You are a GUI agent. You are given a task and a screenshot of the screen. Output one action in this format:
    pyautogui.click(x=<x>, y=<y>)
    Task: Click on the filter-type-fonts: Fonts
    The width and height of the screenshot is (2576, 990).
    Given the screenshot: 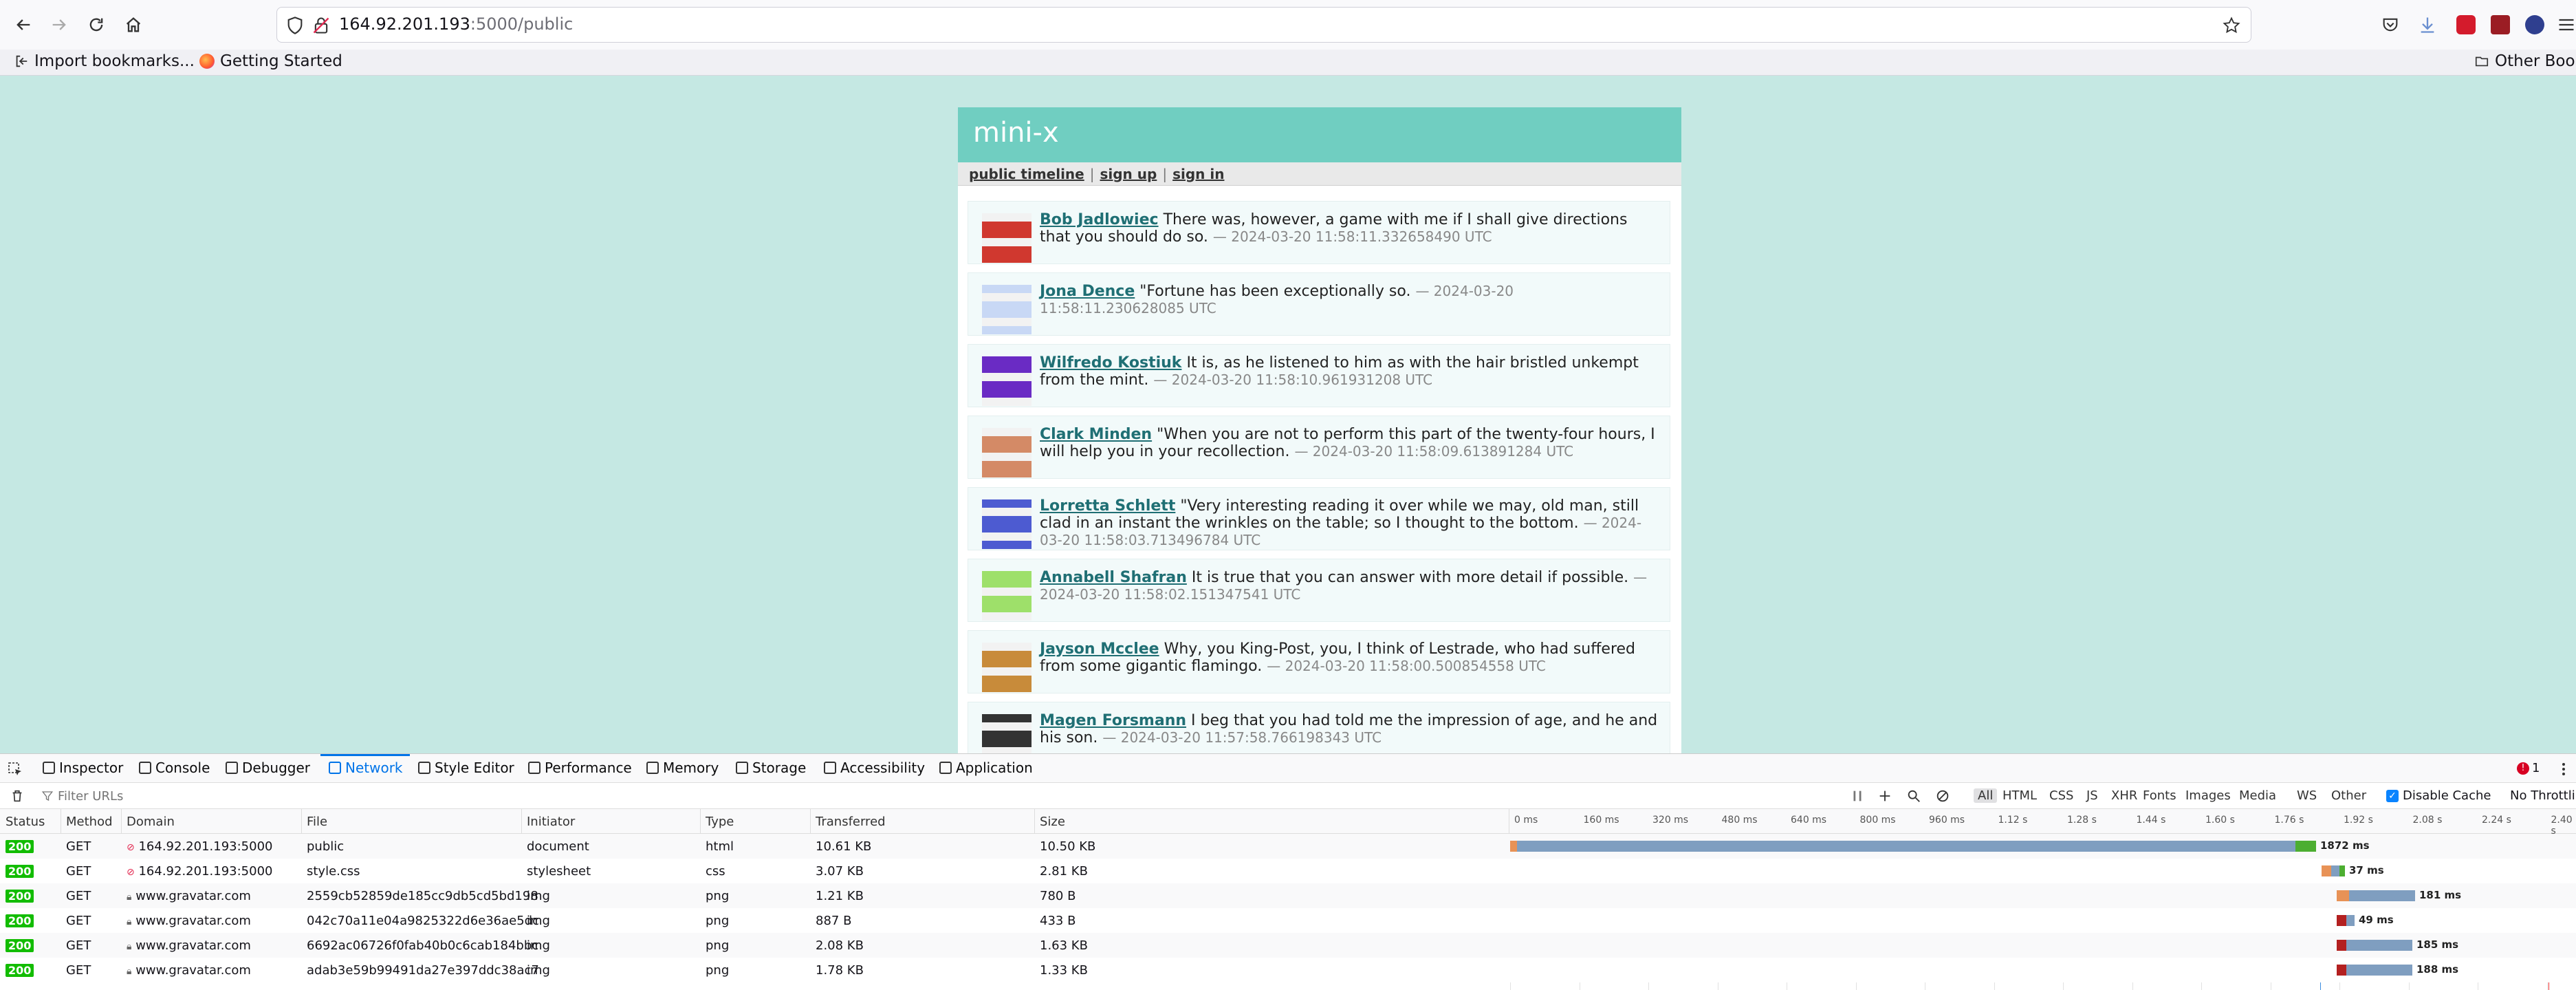 What is the action you would take?
    pyautogui.click(x=2159, y=795)
    